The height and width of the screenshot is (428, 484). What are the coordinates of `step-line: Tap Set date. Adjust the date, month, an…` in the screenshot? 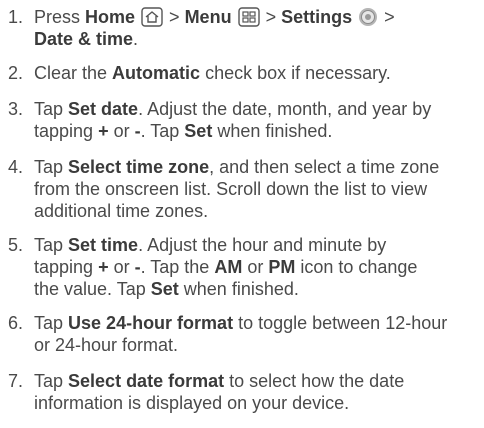 It's located at (258, 109).